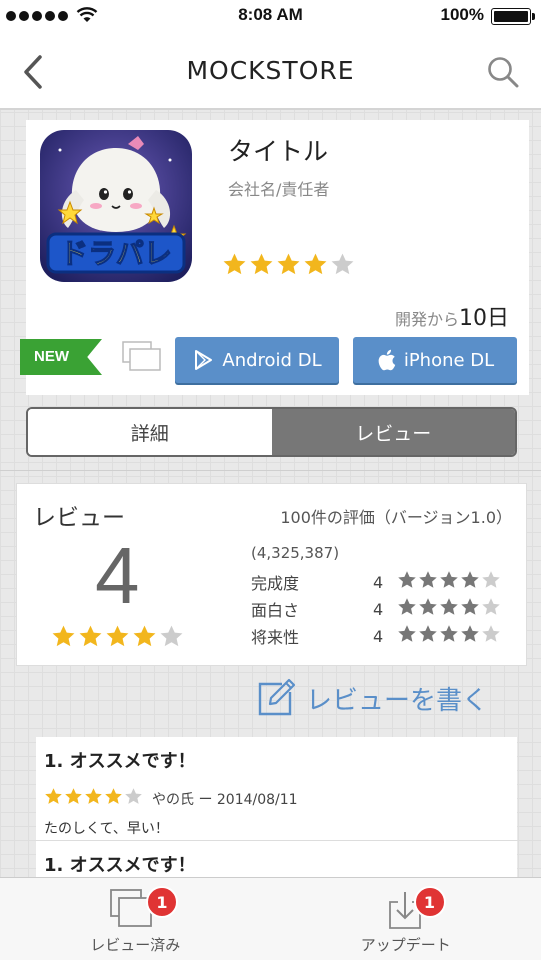 This screenshot has width=541, height=960. What do you see at coordinates (106, 829) in the screenshot?
I see `review-body: たのしくて、早い！` at bounding box center [106, 829].